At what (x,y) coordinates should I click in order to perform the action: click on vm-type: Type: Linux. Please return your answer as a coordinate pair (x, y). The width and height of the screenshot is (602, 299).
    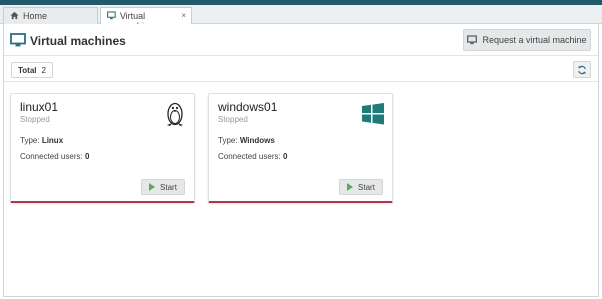
    Looking at the image, I should click on (41, 140).